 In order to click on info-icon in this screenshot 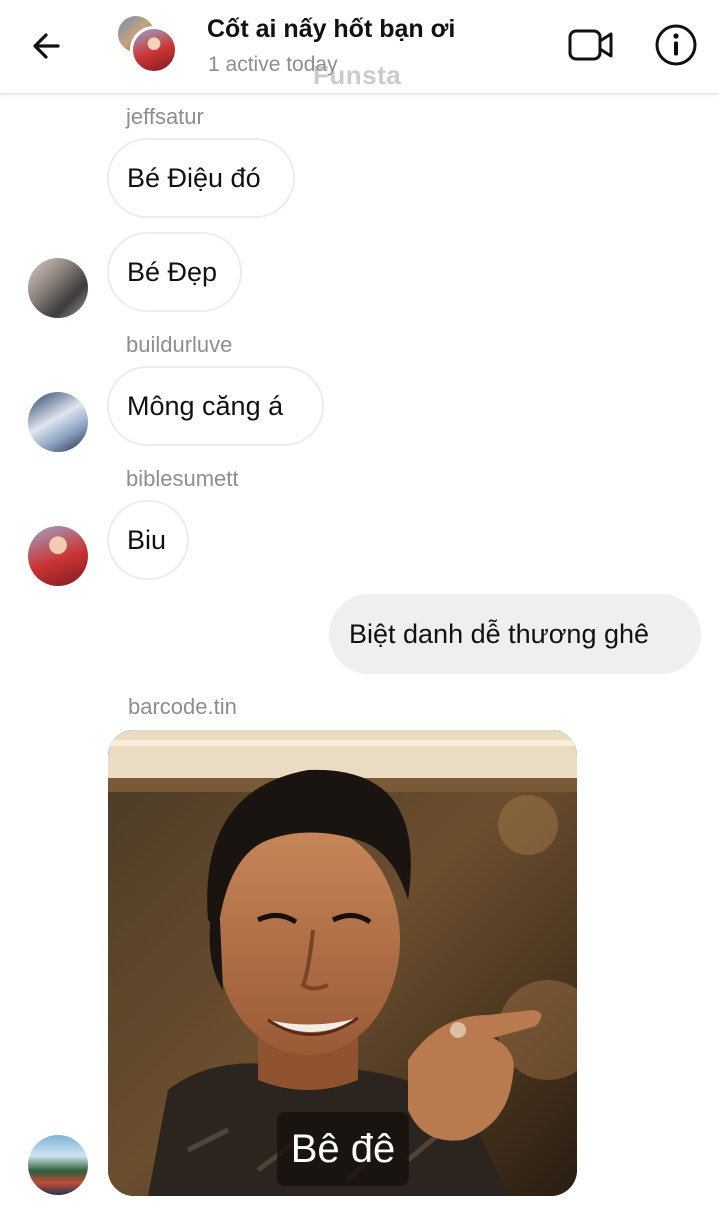, I will do `click(676, 45)`.